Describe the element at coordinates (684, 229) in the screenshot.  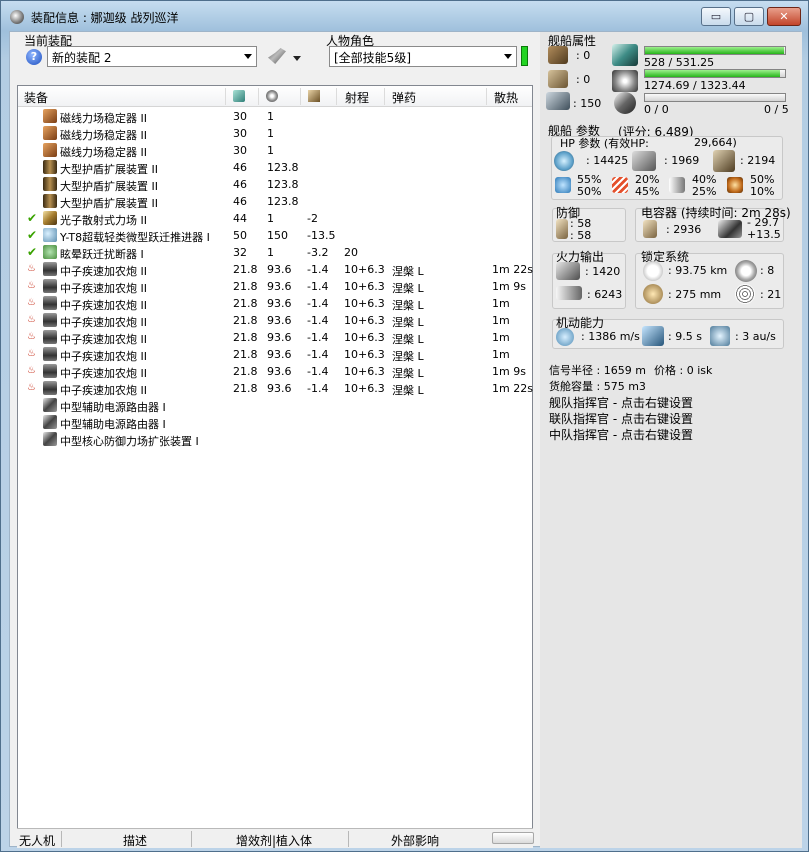
I see `capacitor-capacity-value: : 2936` at that location.